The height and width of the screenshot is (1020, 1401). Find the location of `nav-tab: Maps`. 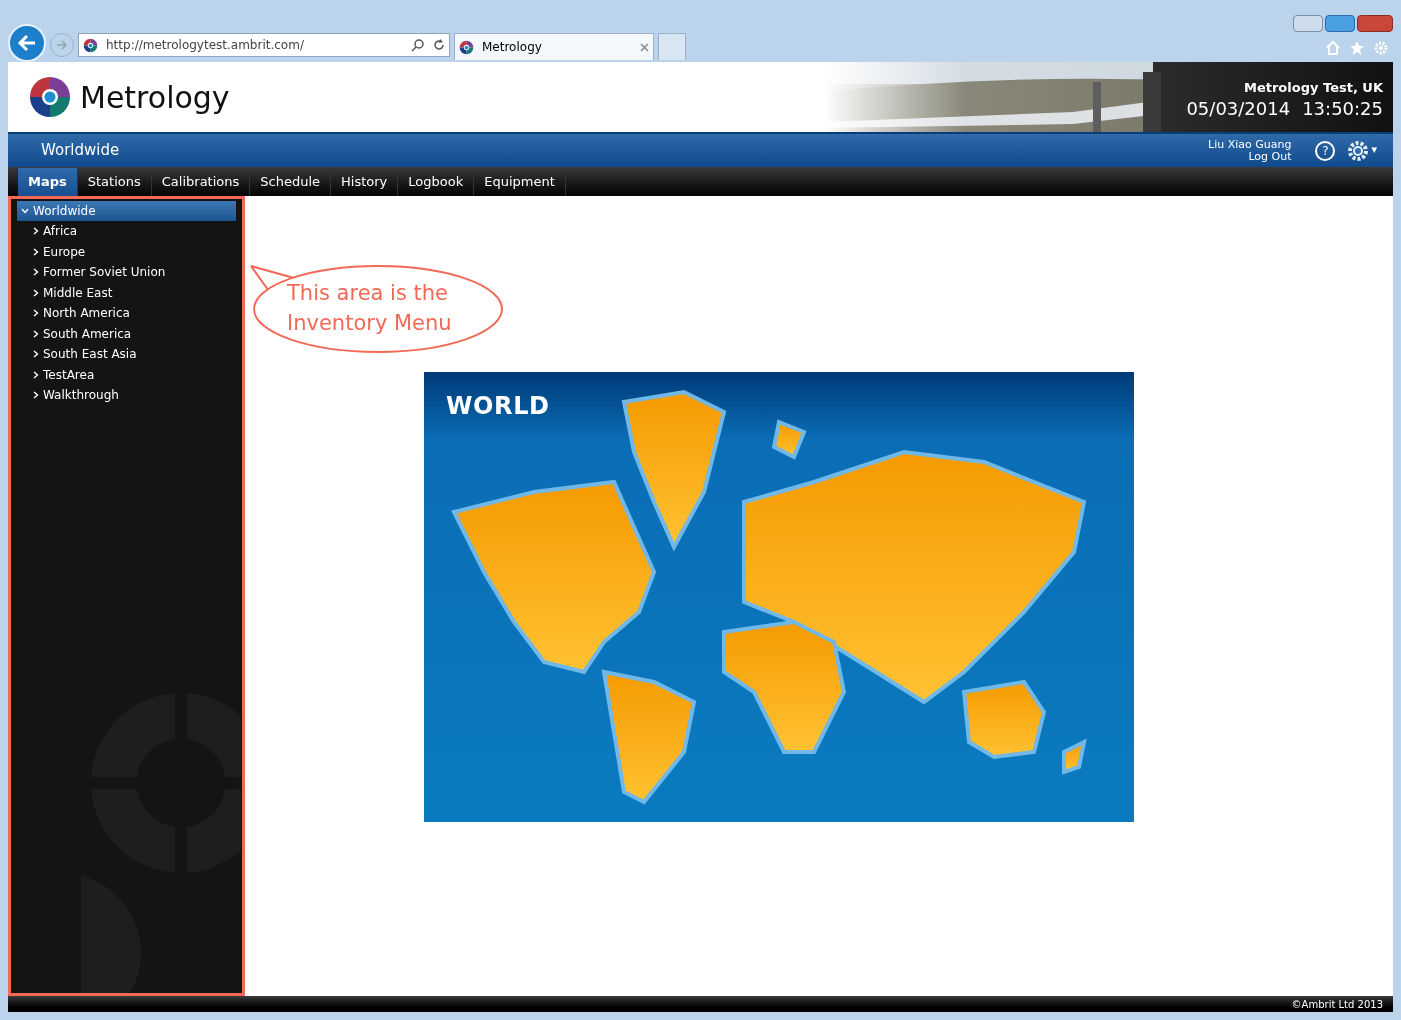

nav-tab: Maps is located at coordinates (48, 182).